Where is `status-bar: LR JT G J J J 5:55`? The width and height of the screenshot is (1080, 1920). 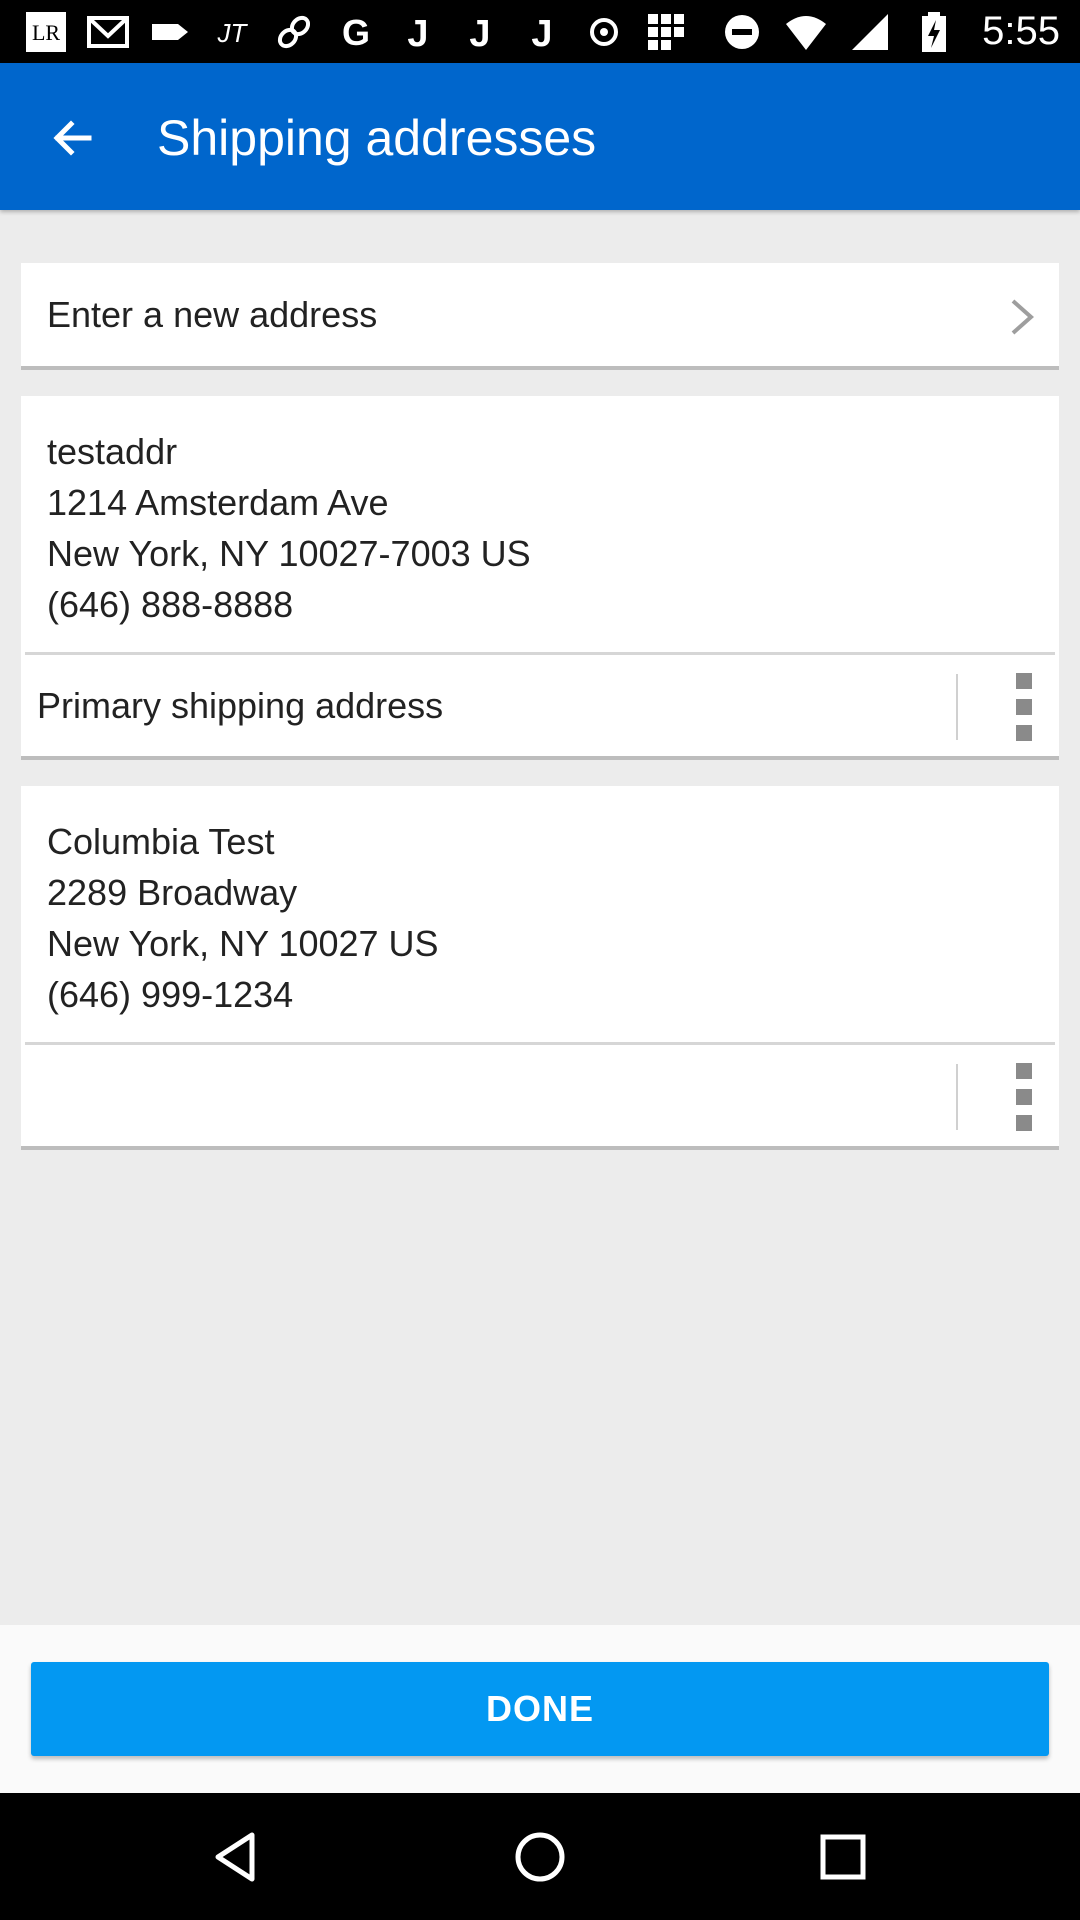
status-bar: LR JT G J J J 5:55 is located at coordinates (540, 31).